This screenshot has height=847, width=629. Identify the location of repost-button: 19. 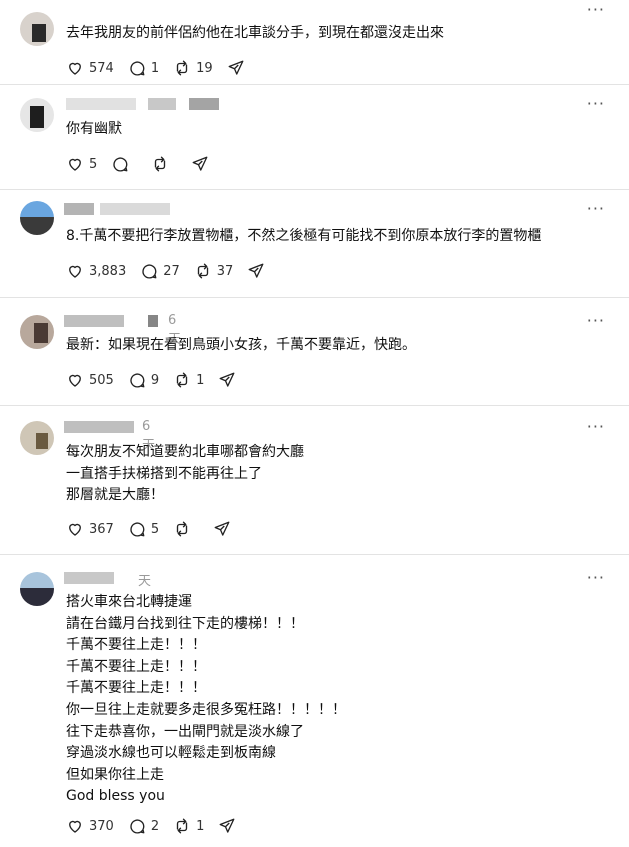
(193, 68).